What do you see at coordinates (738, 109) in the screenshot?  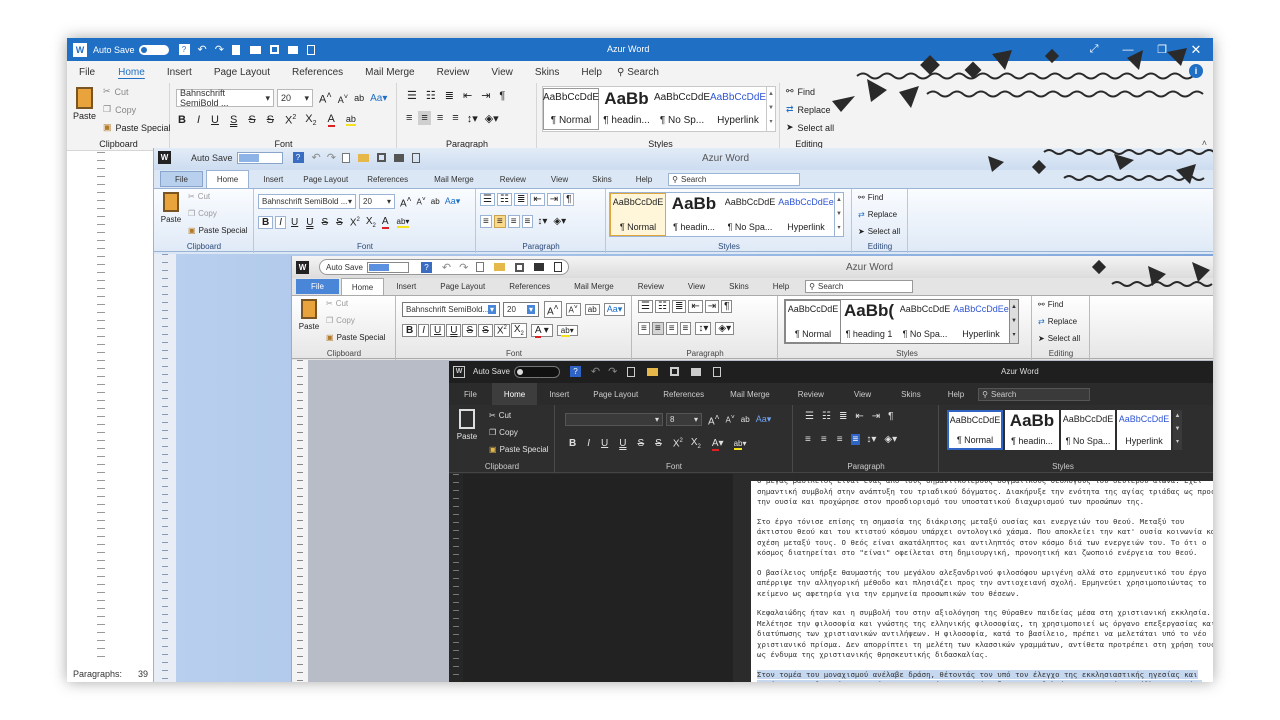 I see `style-hyperlink: AaBbCcDdE Hyperlink` at bounding box center [738, 109].